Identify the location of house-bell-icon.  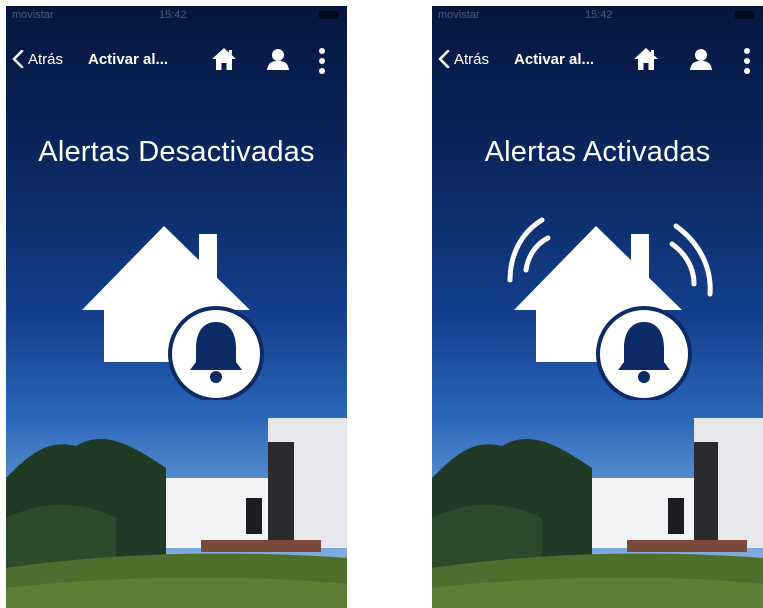
(173, 313).